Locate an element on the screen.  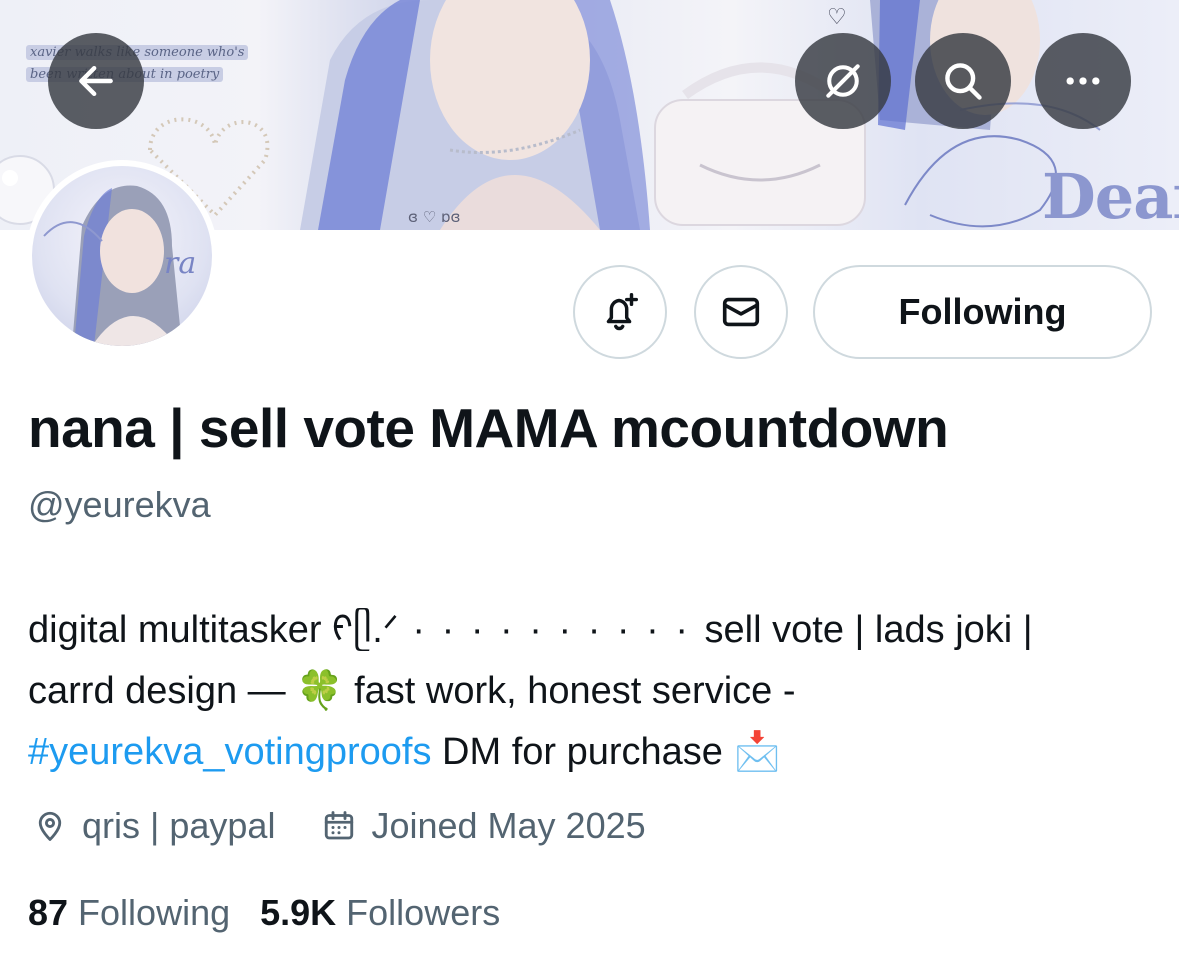
search-button is located at coordinates (963, 81).